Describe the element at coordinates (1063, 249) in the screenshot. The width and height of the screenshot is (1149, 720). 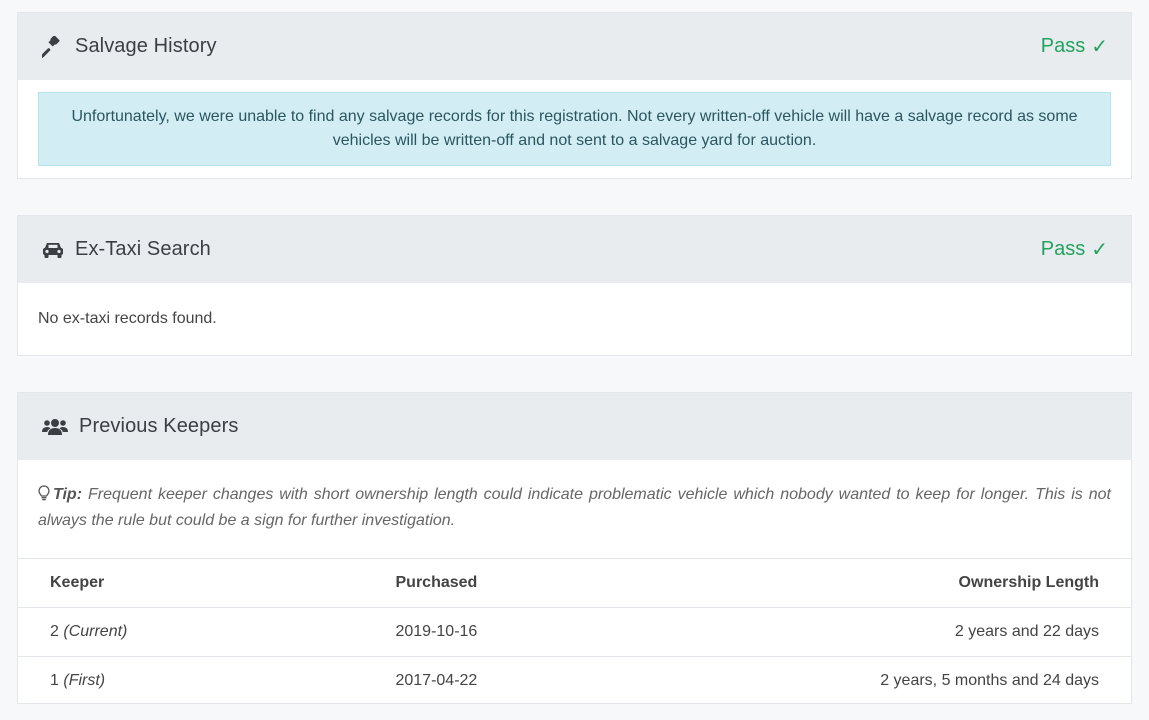
I see `ex-taxi-status-label: Pass` at that location.